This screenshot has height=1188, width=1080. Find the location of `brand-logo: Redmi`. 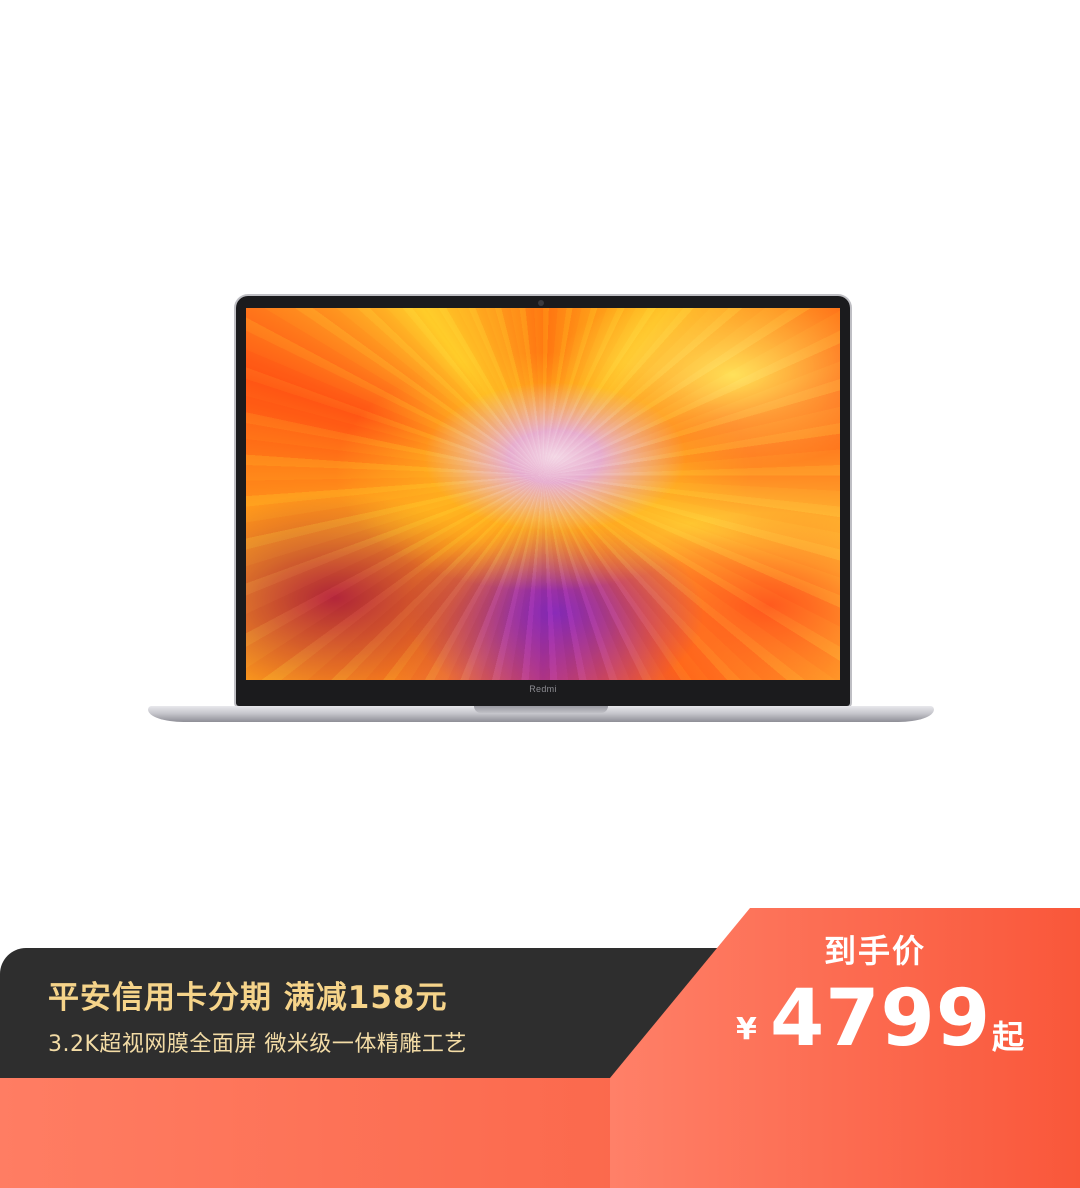

brand-logo: Redmi is located at coordinates (543, 689).